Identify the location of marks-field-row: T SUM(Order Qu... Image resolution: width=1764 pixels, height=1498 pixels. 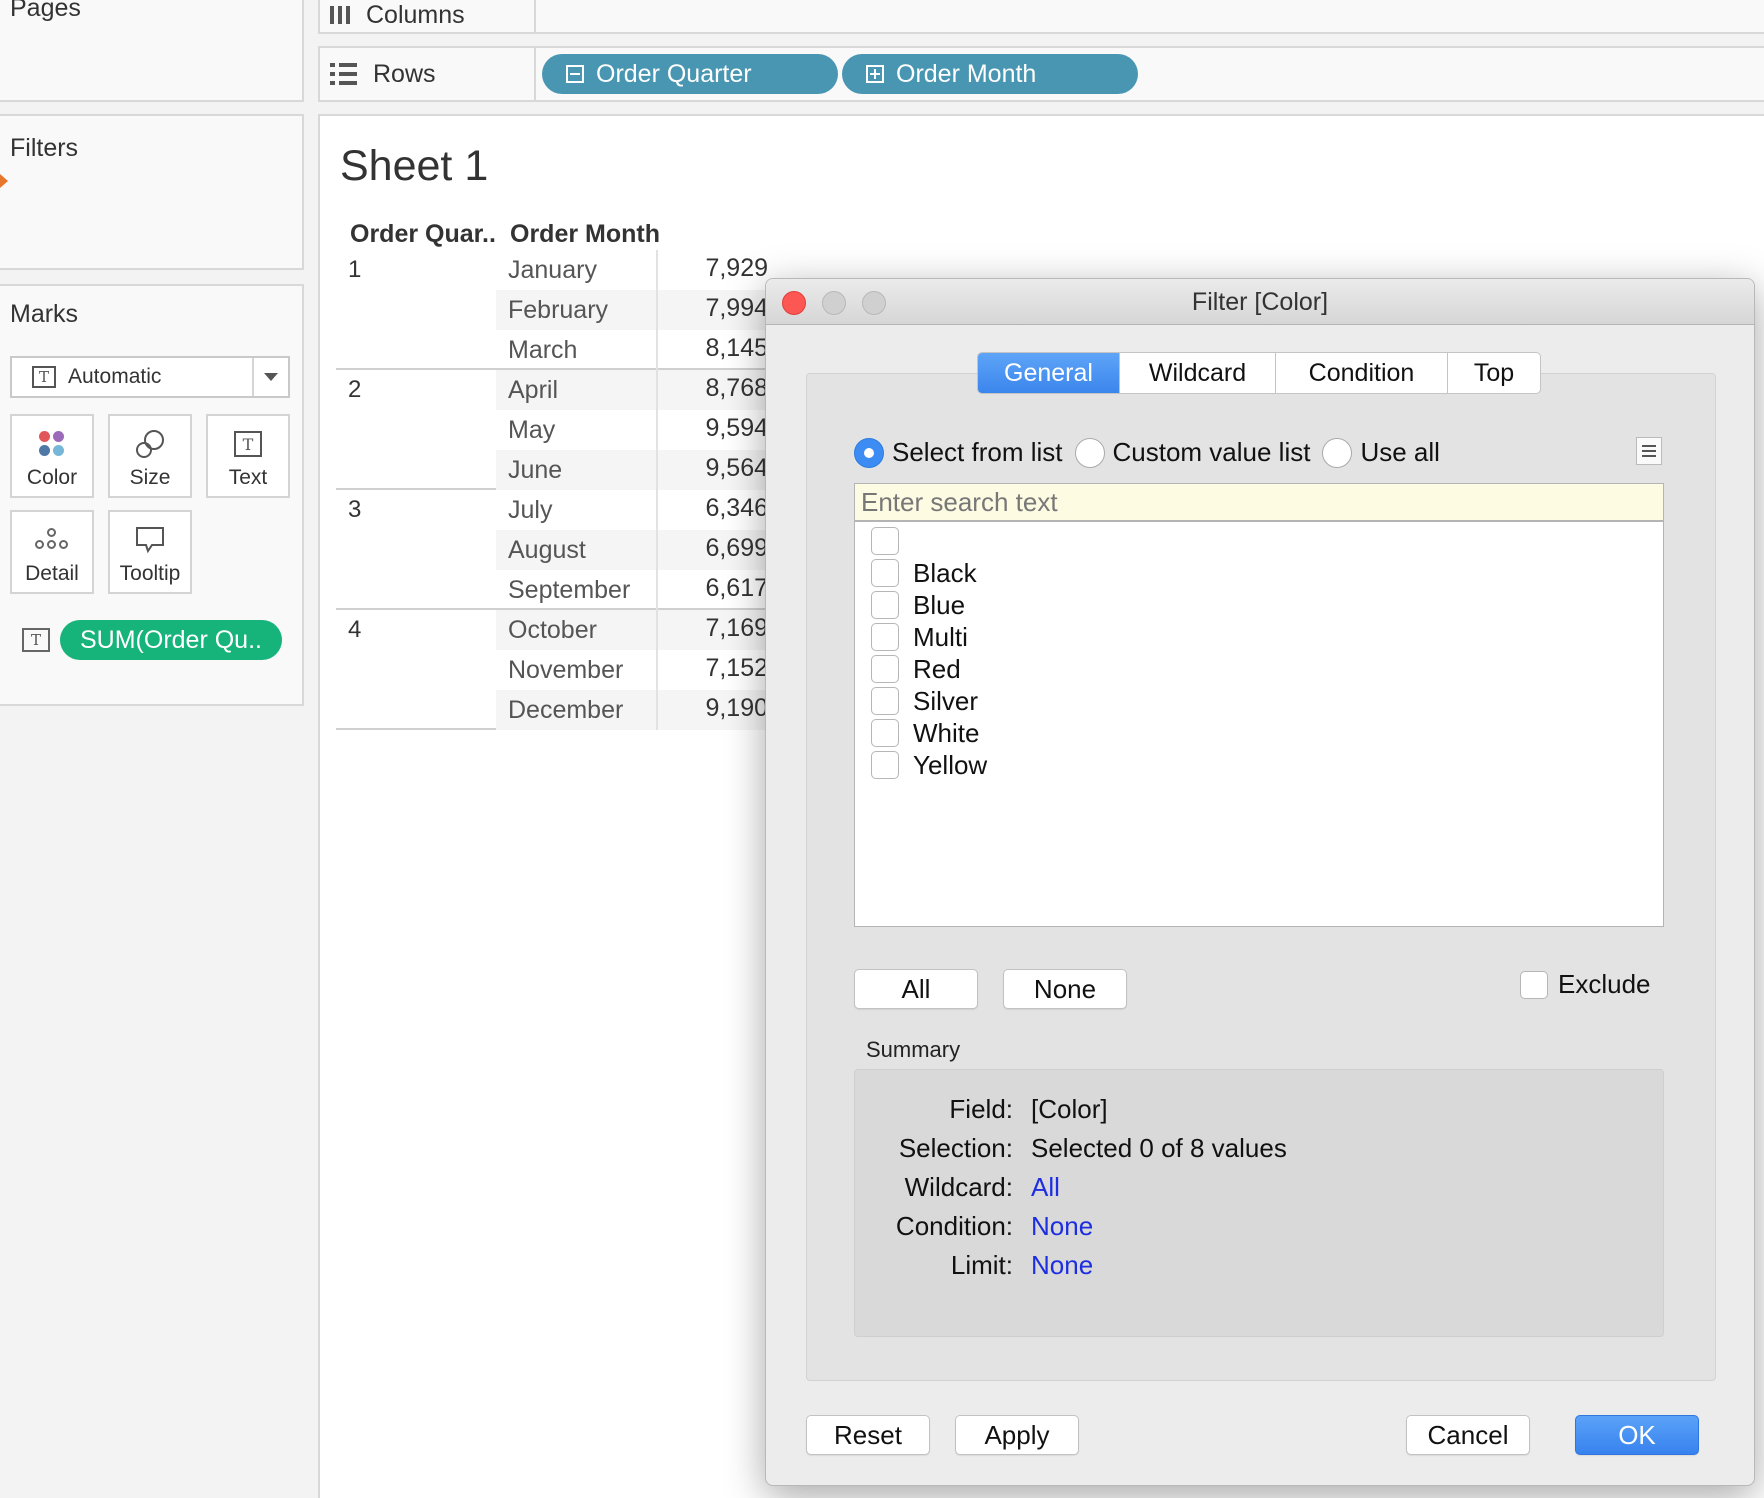
(152, 640).